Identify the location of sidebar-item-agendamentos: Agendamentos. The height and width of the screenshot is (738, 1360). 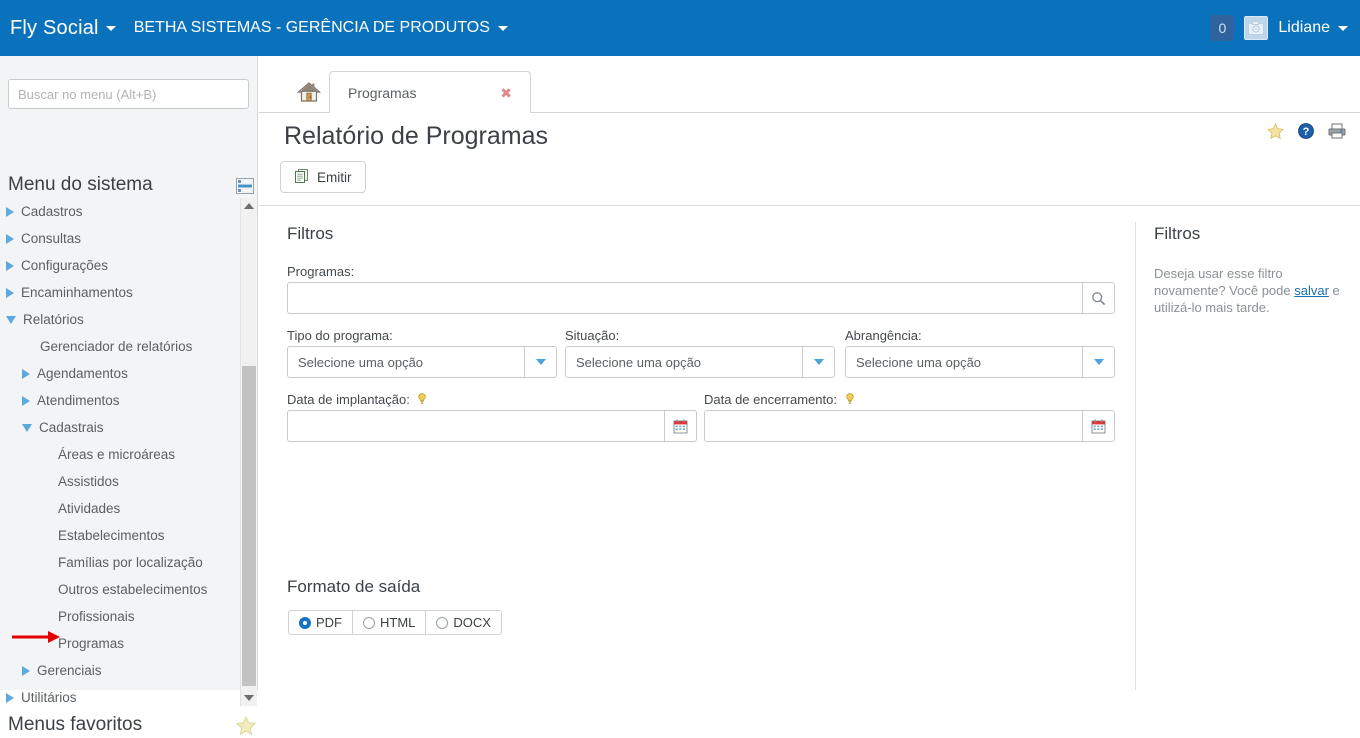
(120, 373).